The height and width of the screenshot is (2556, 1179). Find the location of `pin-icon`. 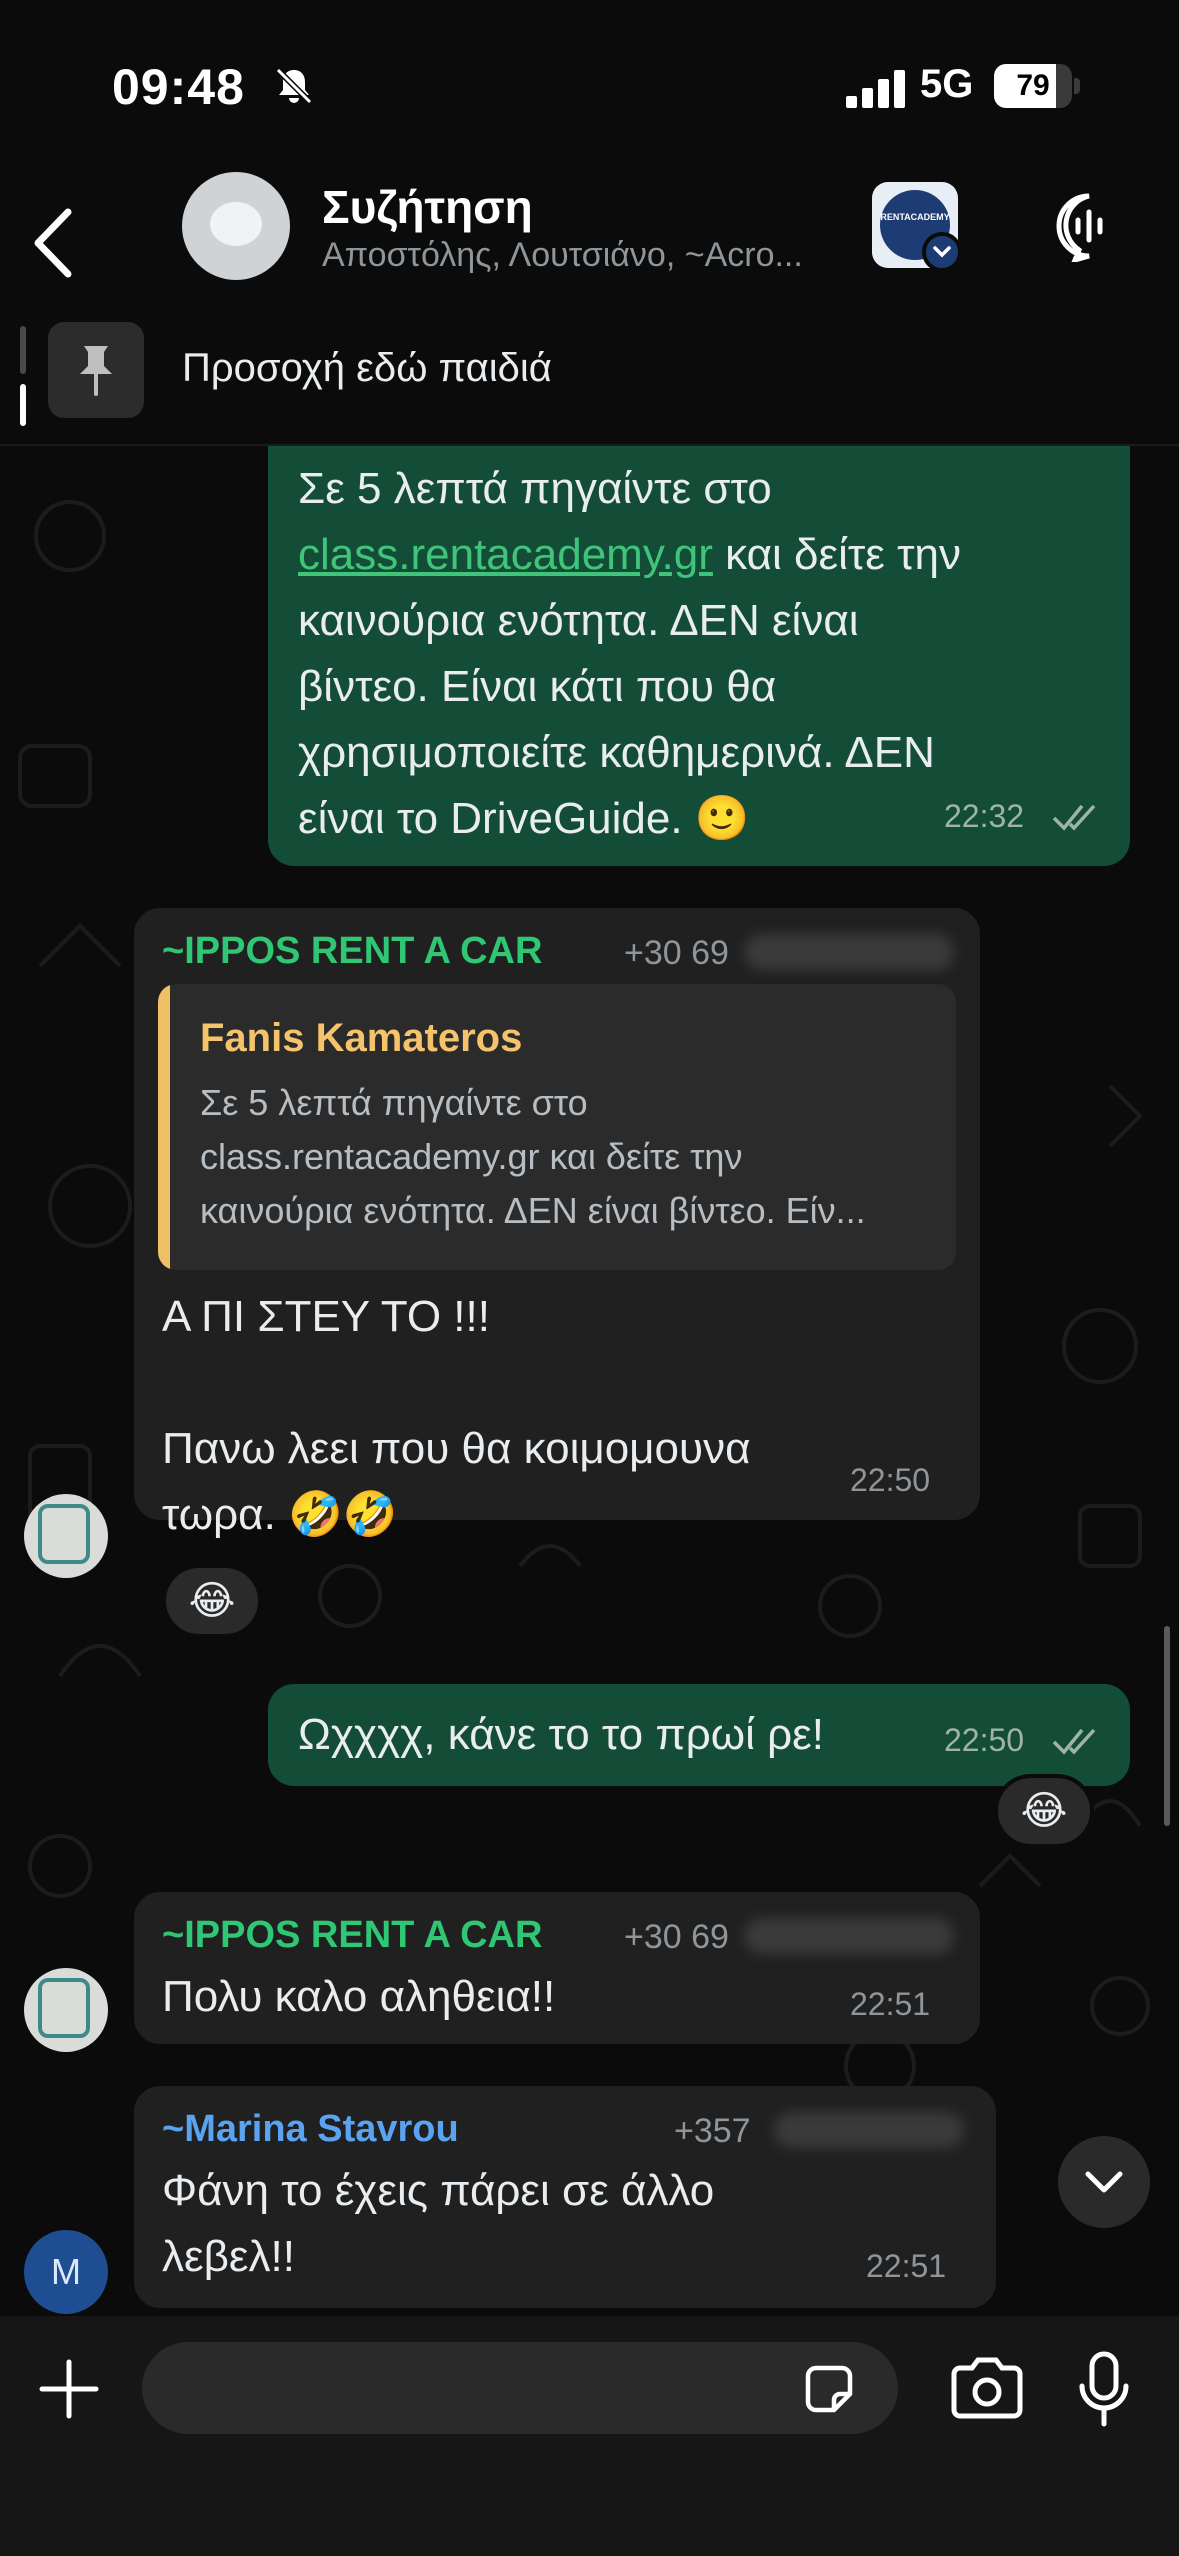

pin-icon is located at coordinates (96, 370).